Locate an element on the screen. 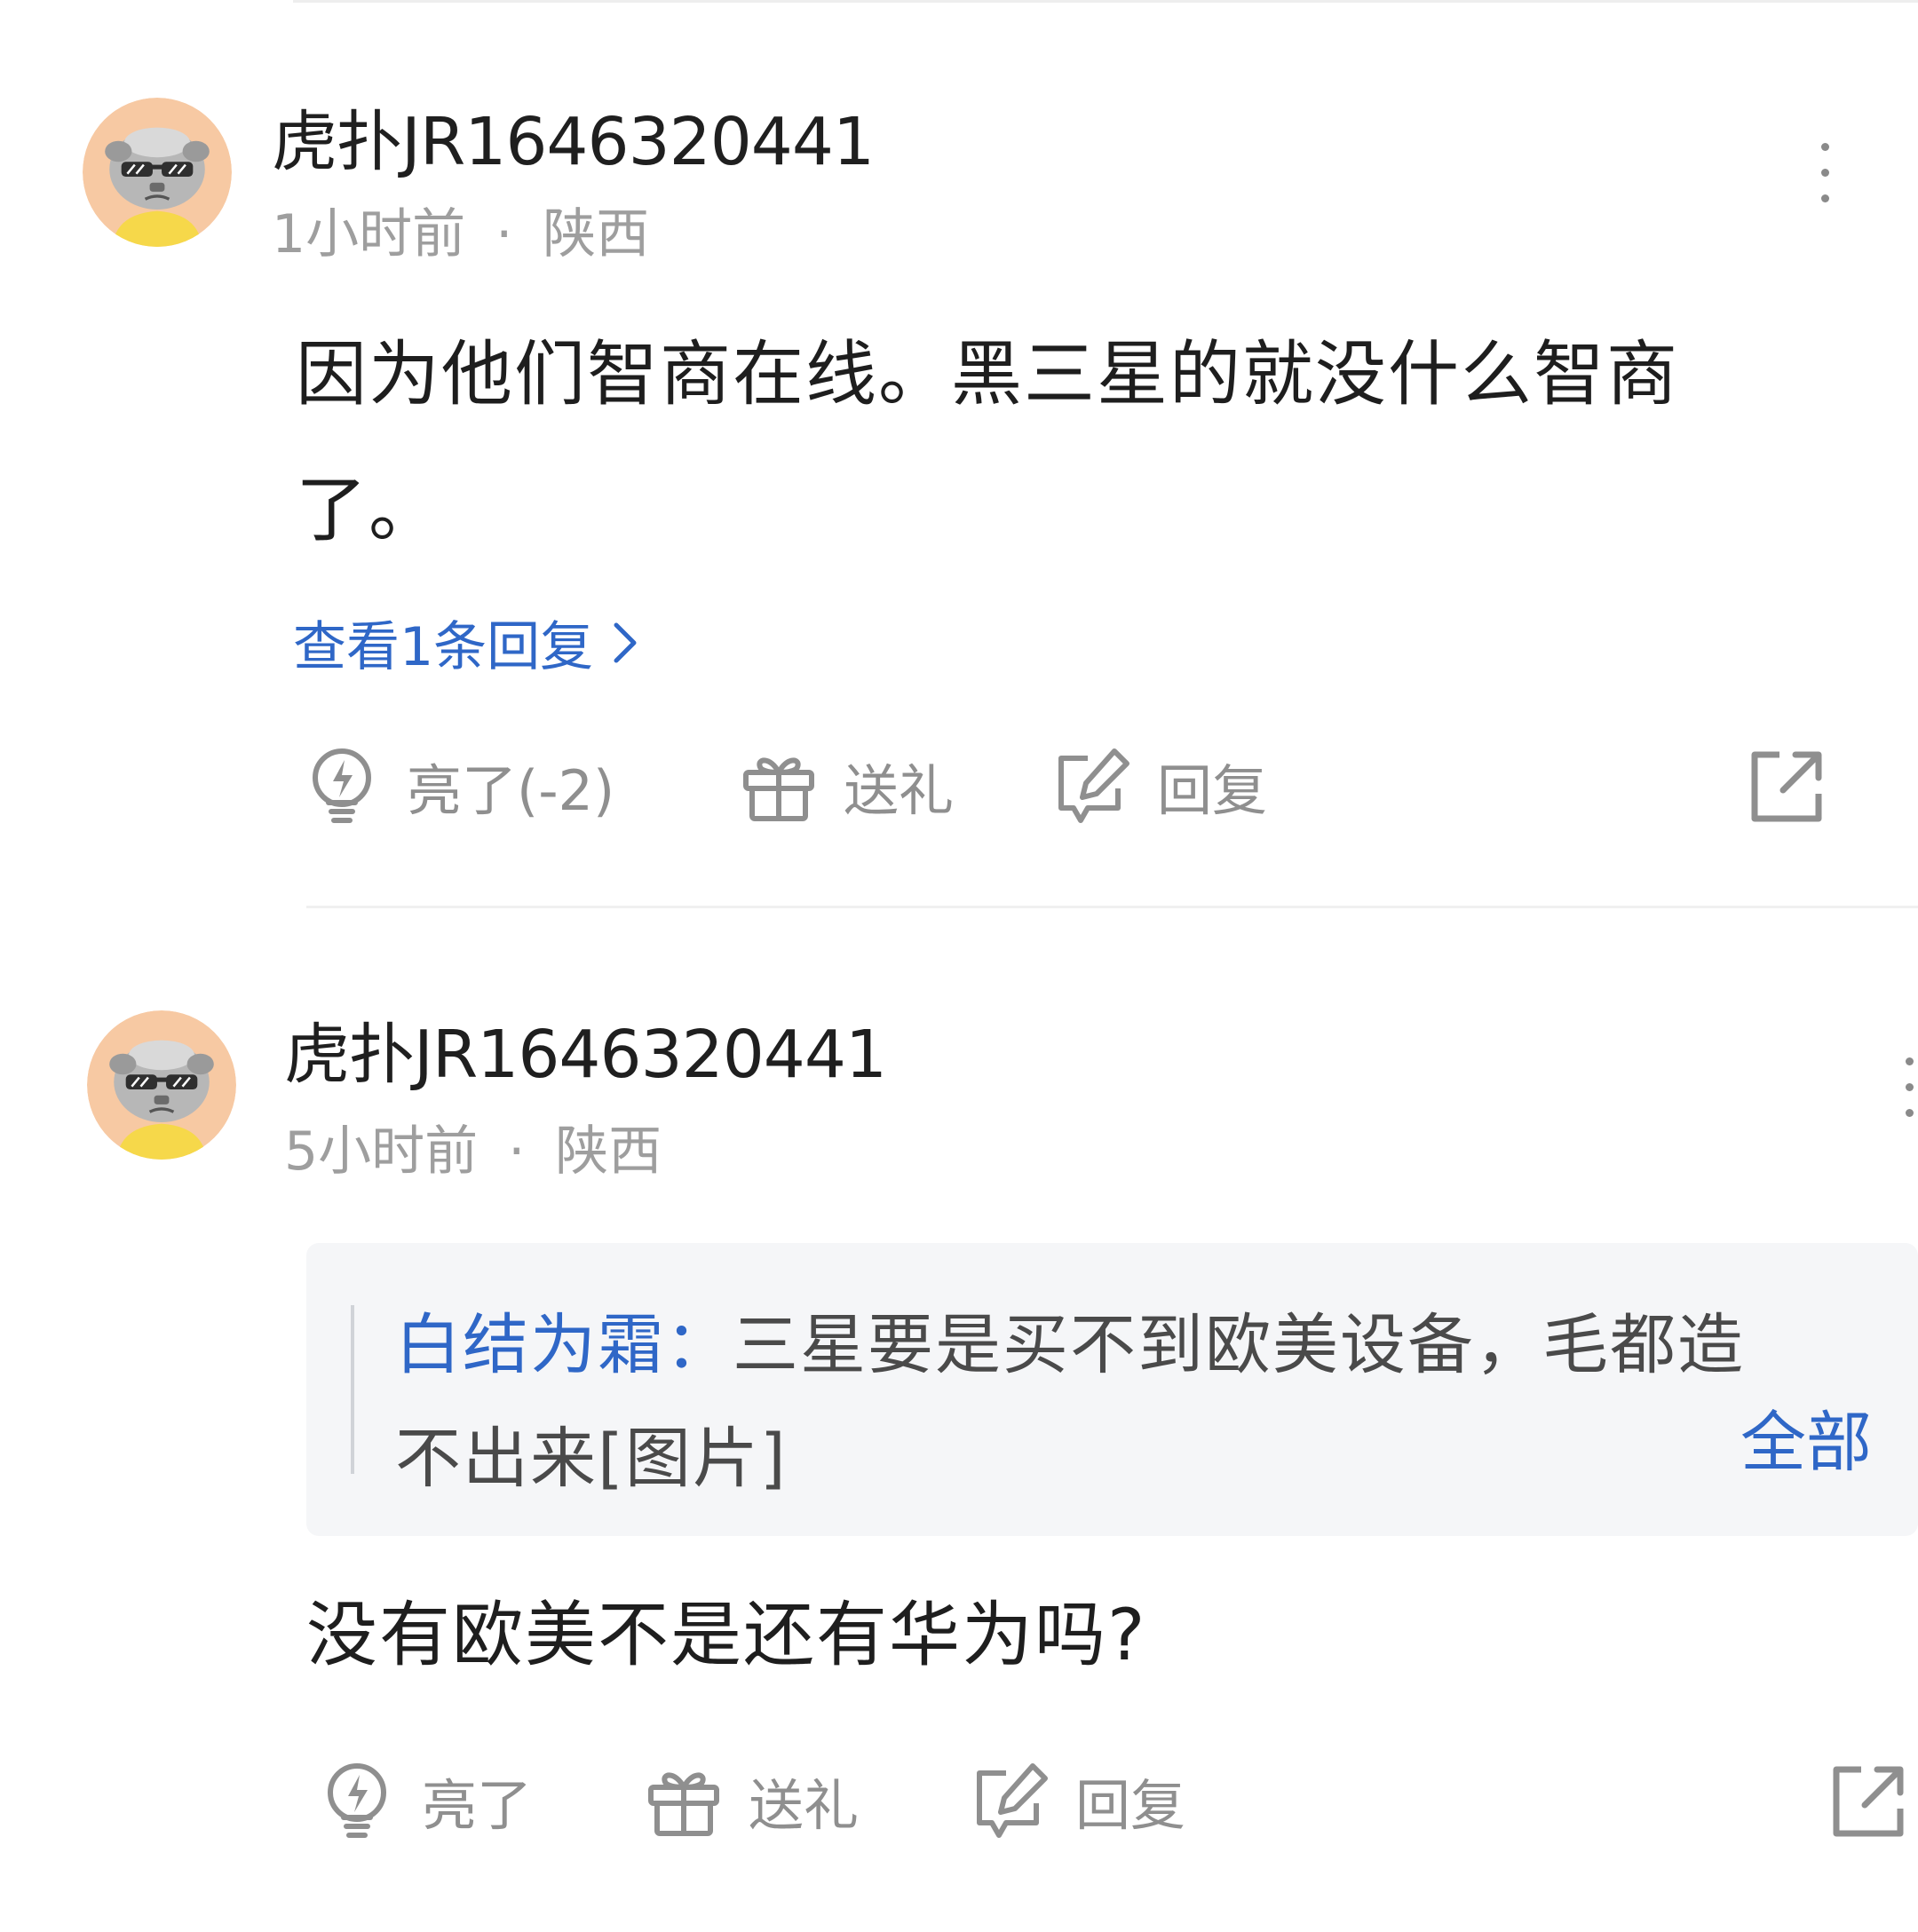  like-button: 亮了(-2) is located at coordinates (458, 785).